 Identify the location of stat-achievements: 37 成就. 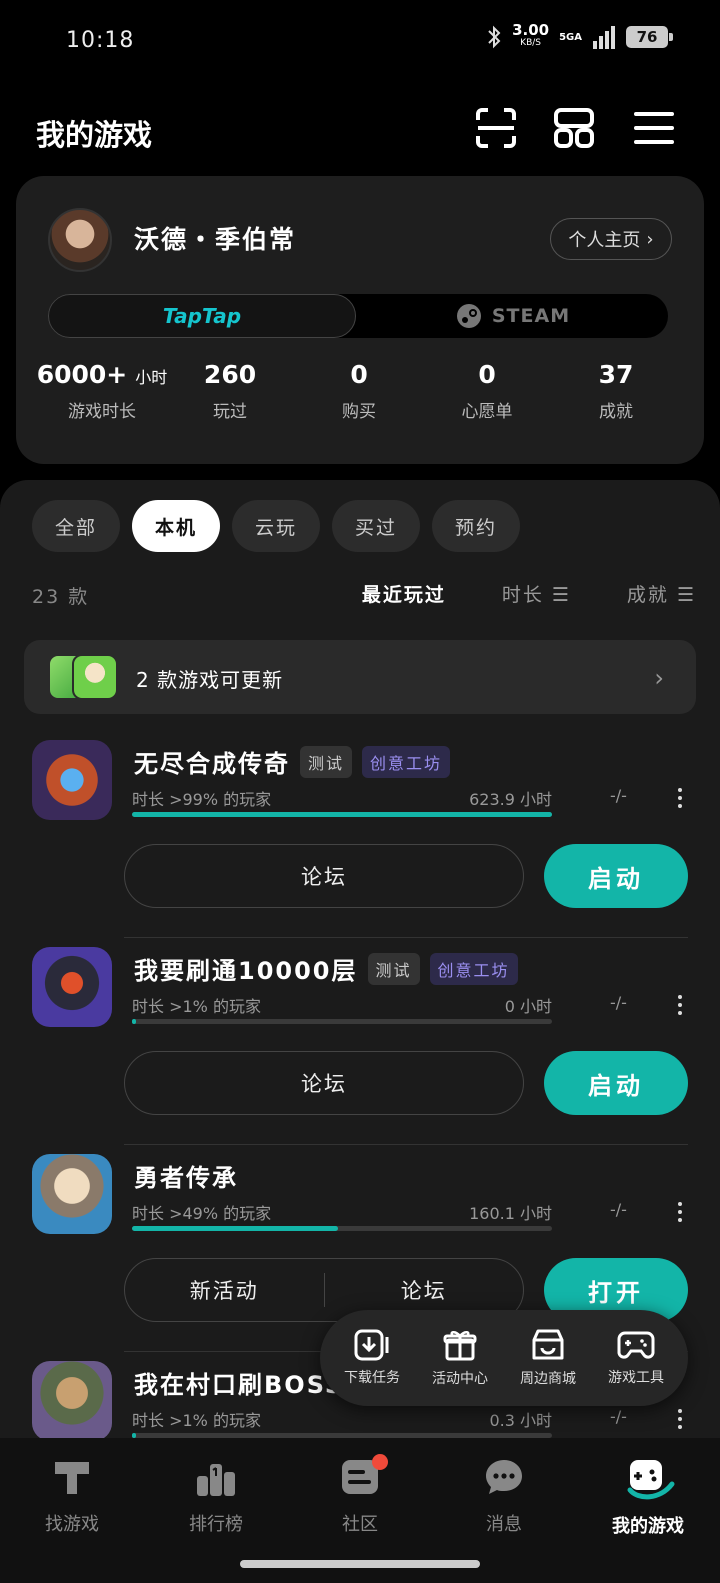
(616, 391).